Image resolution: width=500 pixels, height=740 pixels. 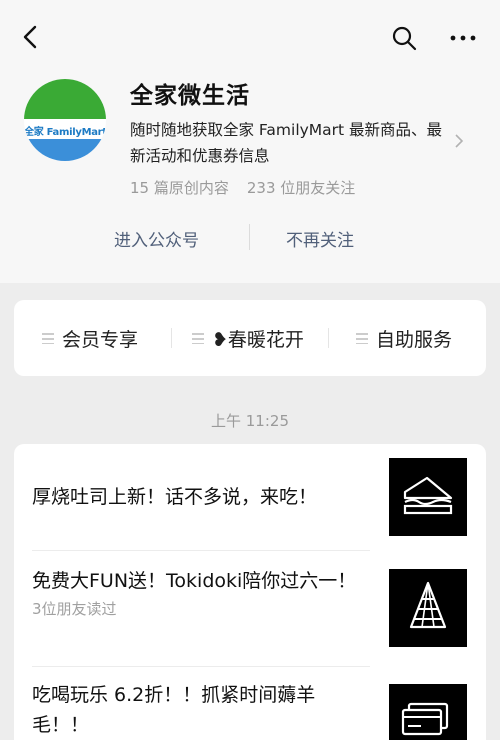 I want to click on menu-item-self-service: 自助服务, so click(x=404, y=338).